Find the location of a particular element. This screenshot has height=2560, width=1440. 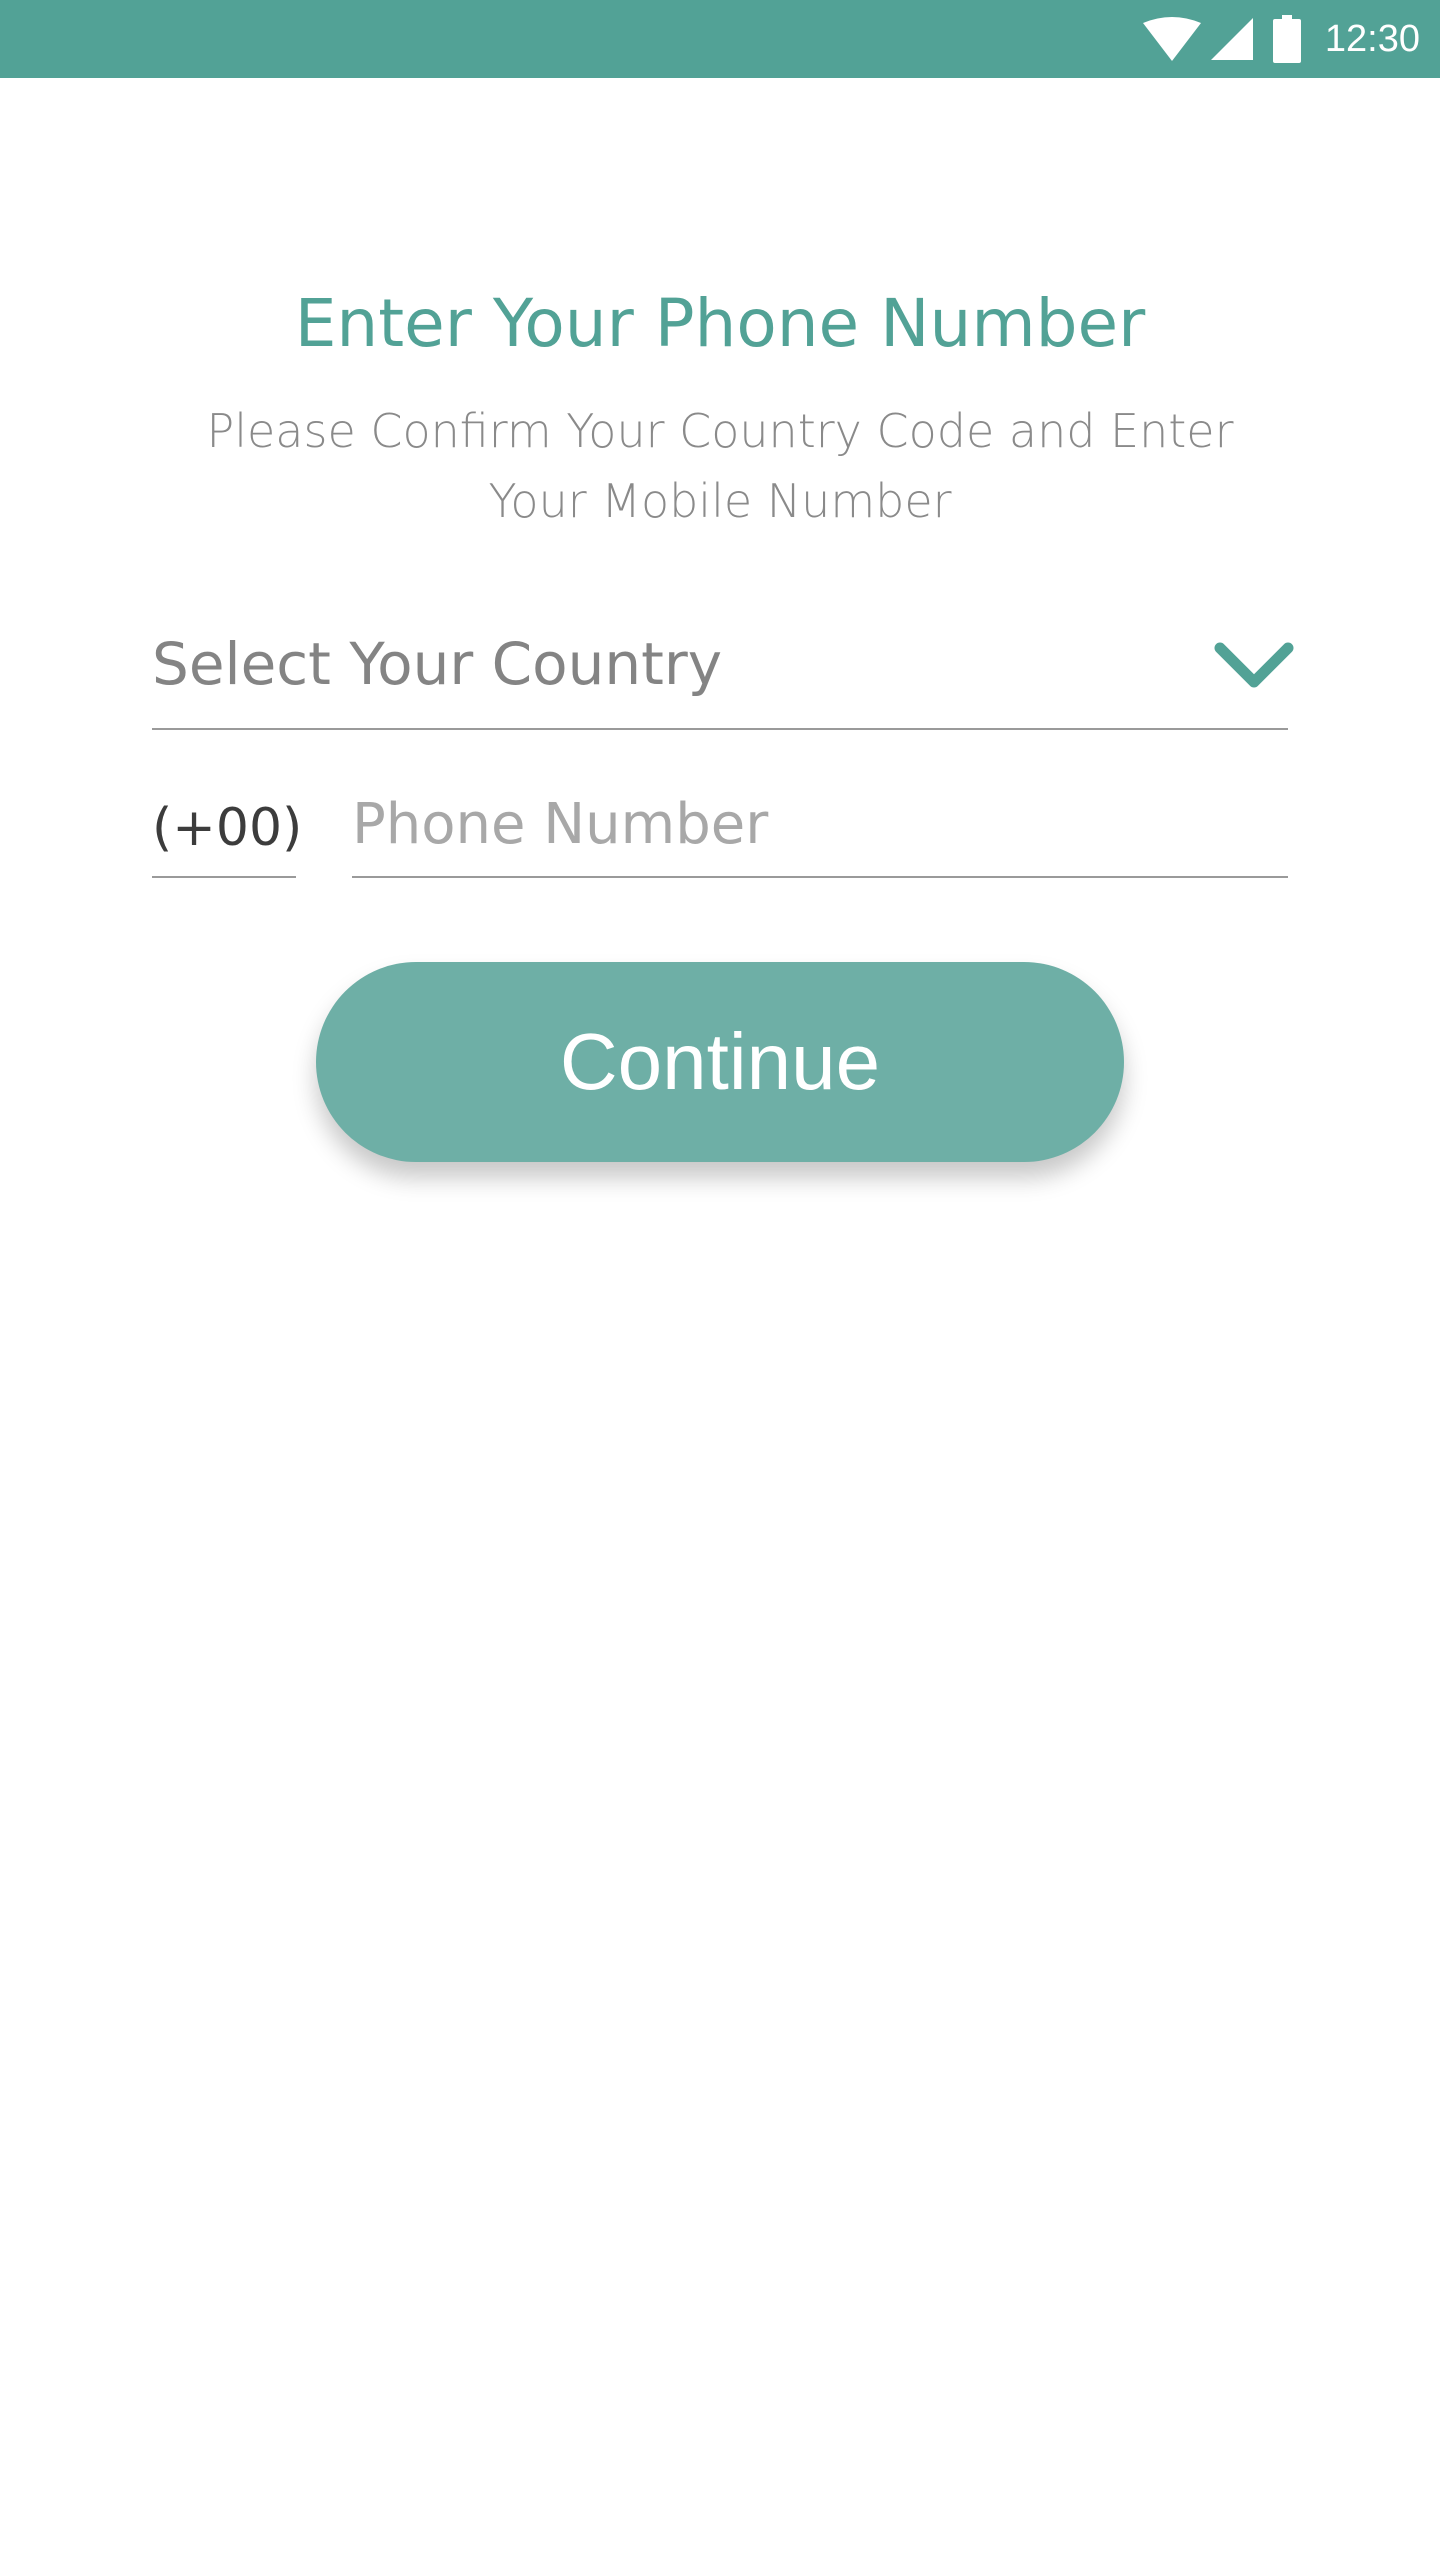

battery-icon is located at coordinates (1286, 39).